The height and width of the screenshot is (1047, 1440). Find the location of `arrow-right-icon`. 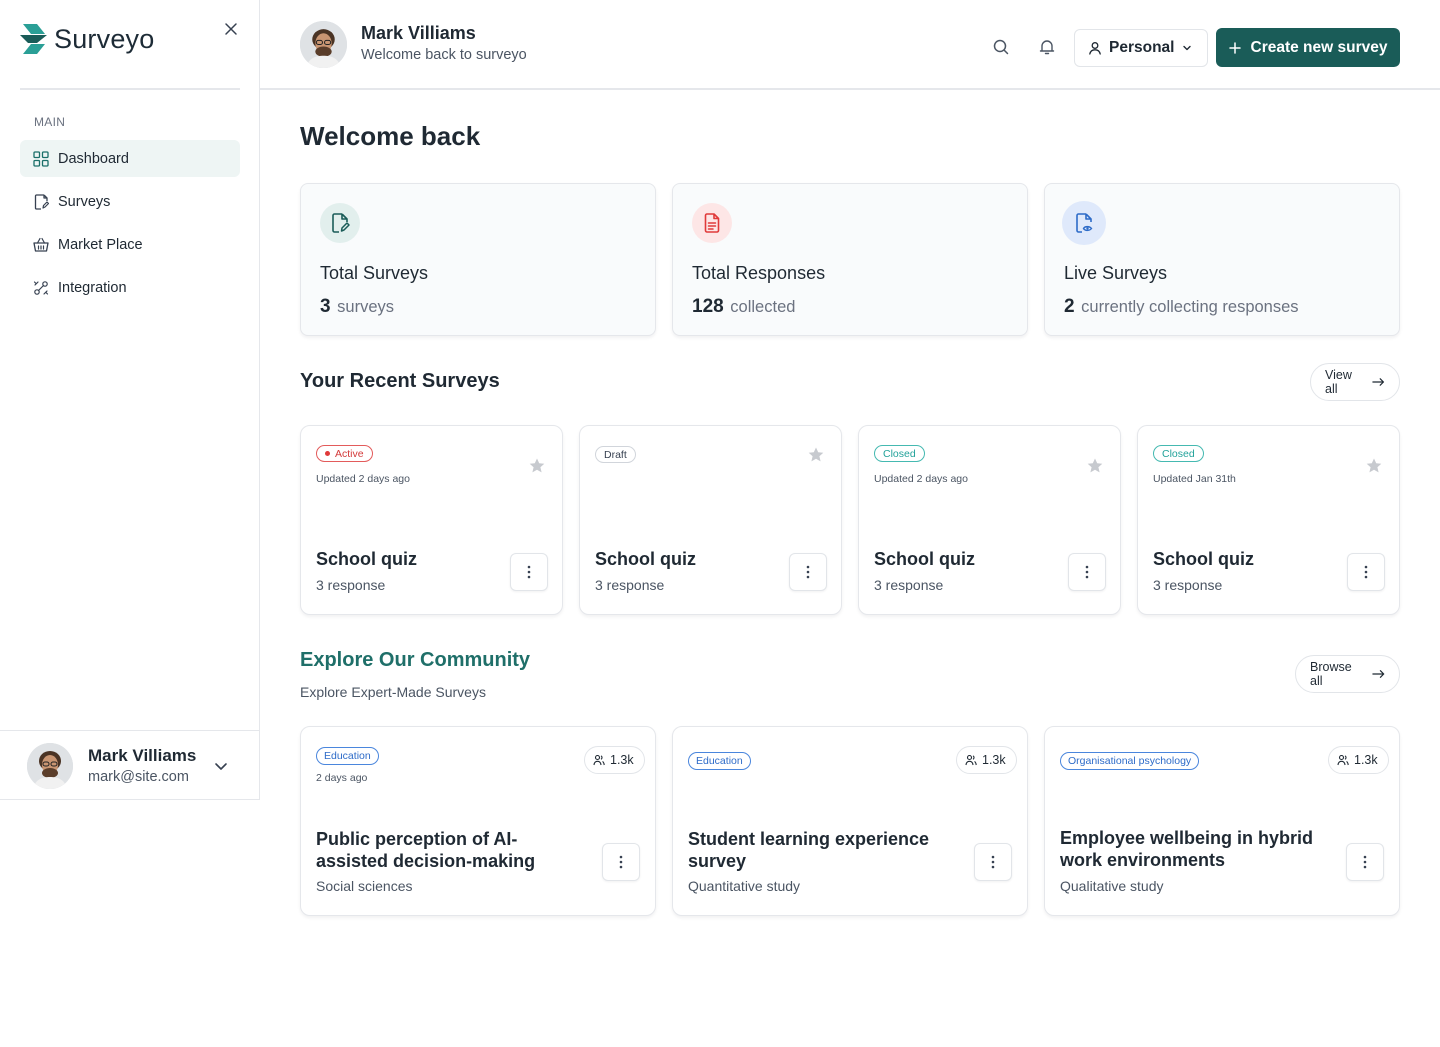

arrow-right-icon is located at coordinates (1378, 382).